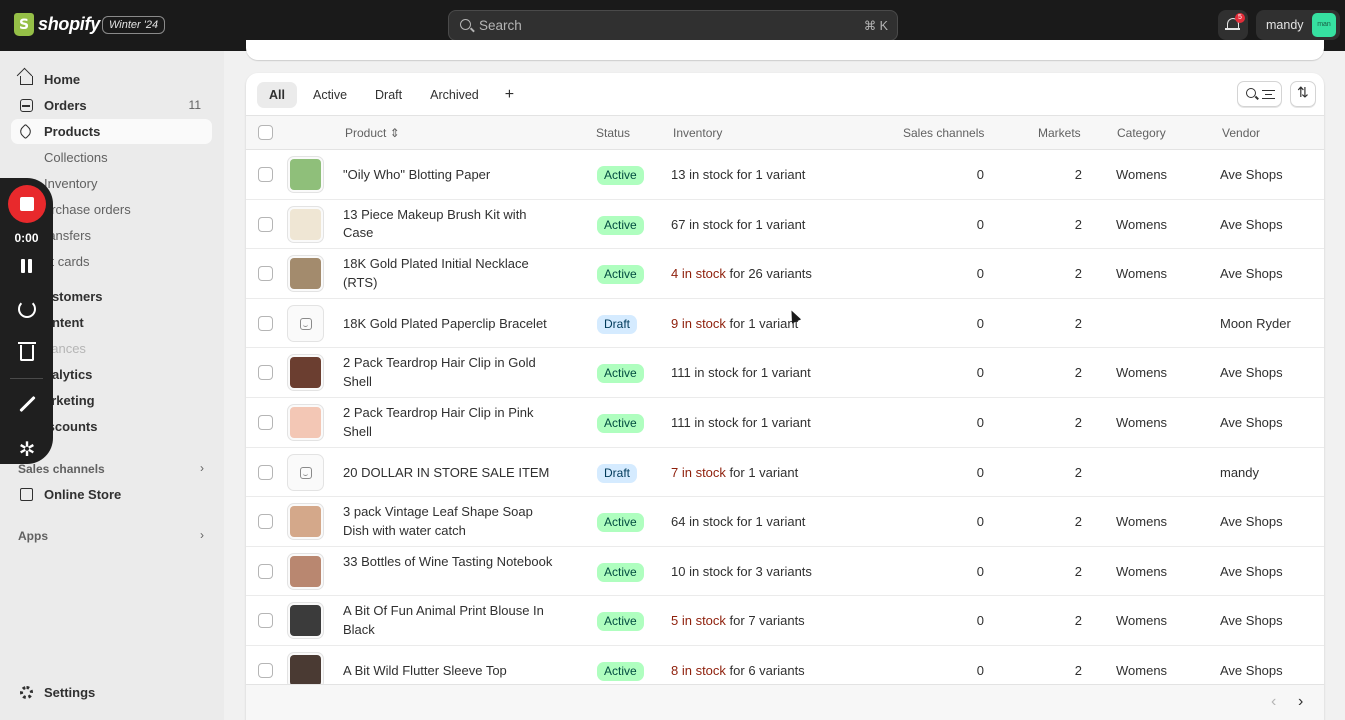 The width and height of the screenshot is (1345, 720). I want to click on search-icon, so click(465, 24).